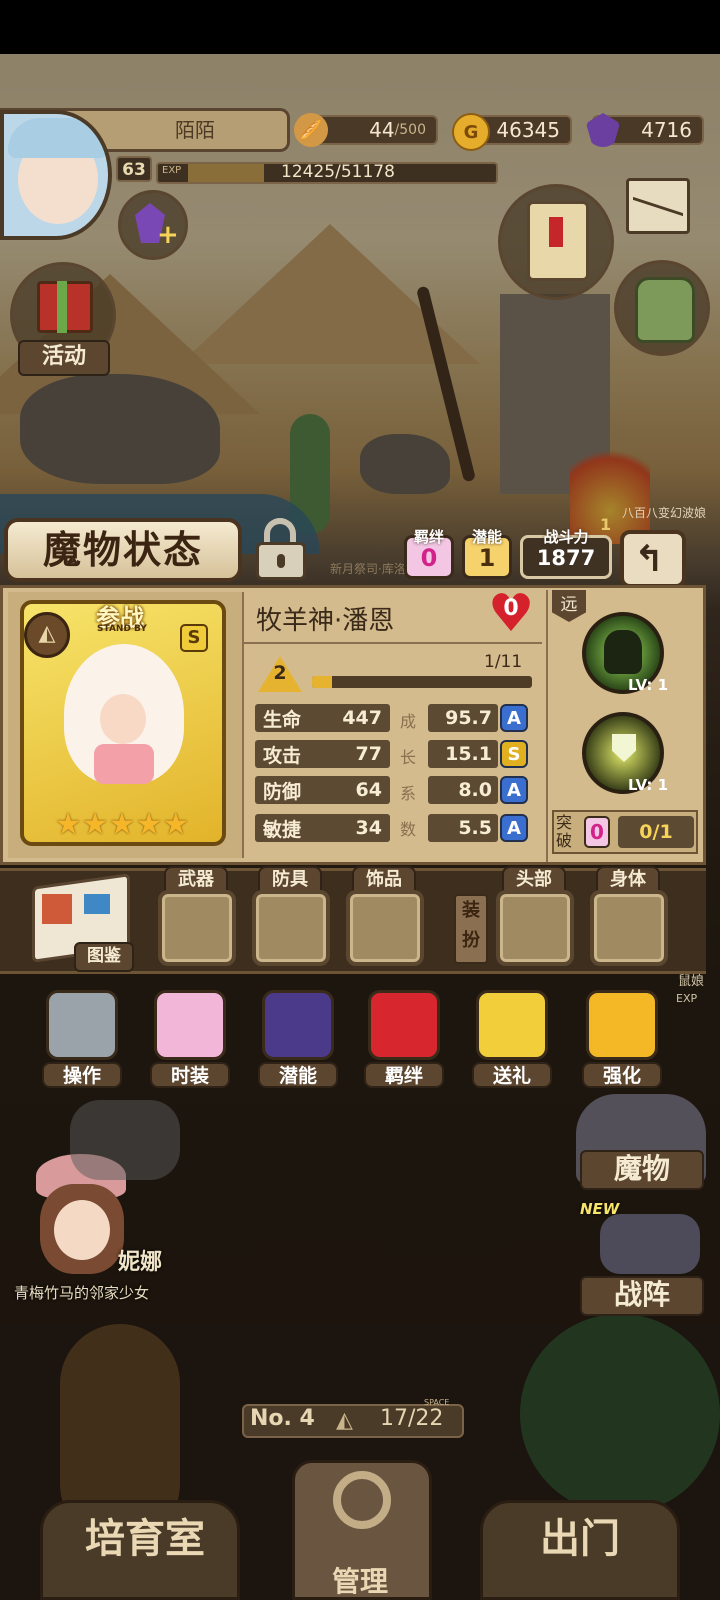 The image size is (720, 1600). What do you see at coordinates (197, 928) in the screenshot?
I see `weapon-slot` at bounding box center [197, 928].